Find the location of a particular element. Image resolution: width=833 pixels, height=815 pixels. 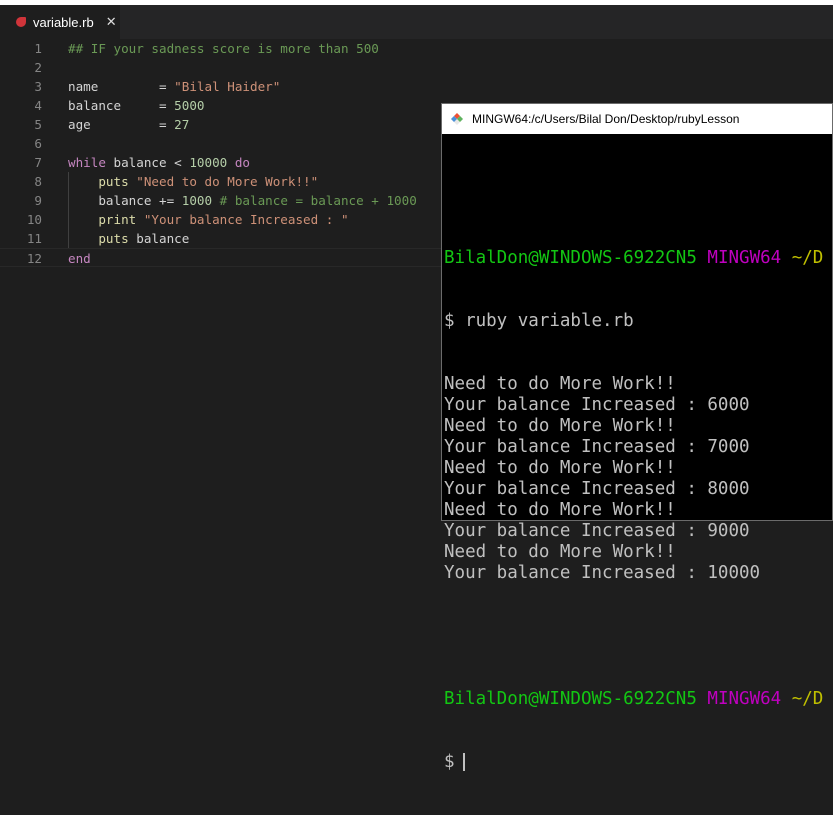

output-line: Your balance Increased : 9000 is located at coordinates (597, 531).